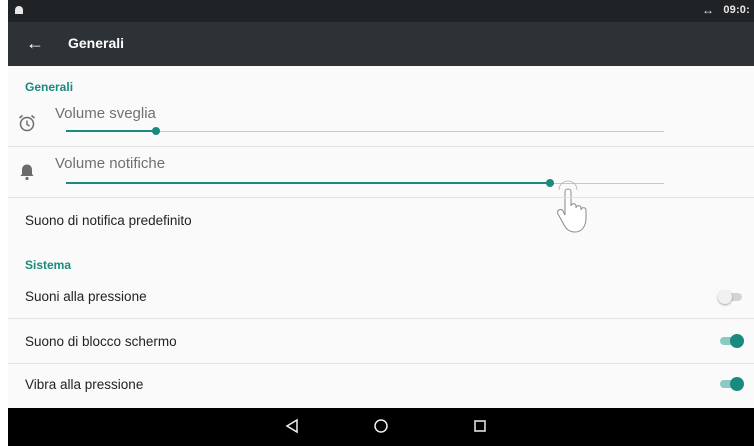 This screenshot has height=446, width=754. What do you see at coordinates (381, 44) in the screenshot?
I see `app-toolbar: ← Generali` at bounding box center [381, 44].